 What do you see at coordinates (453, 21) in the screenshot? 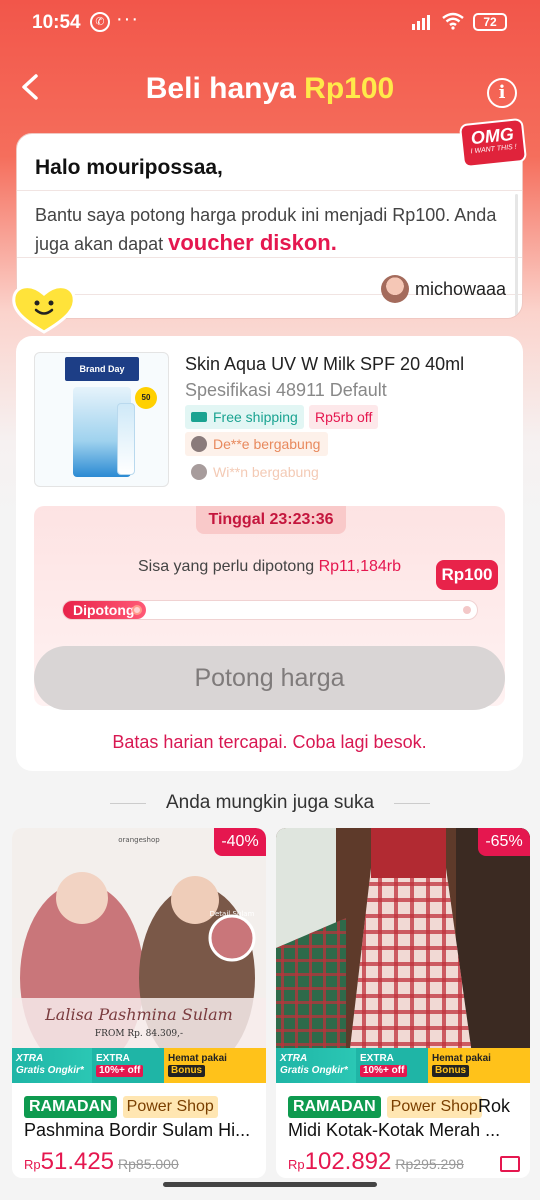
I see `wifi-icon` at bounding box center [453, 21].